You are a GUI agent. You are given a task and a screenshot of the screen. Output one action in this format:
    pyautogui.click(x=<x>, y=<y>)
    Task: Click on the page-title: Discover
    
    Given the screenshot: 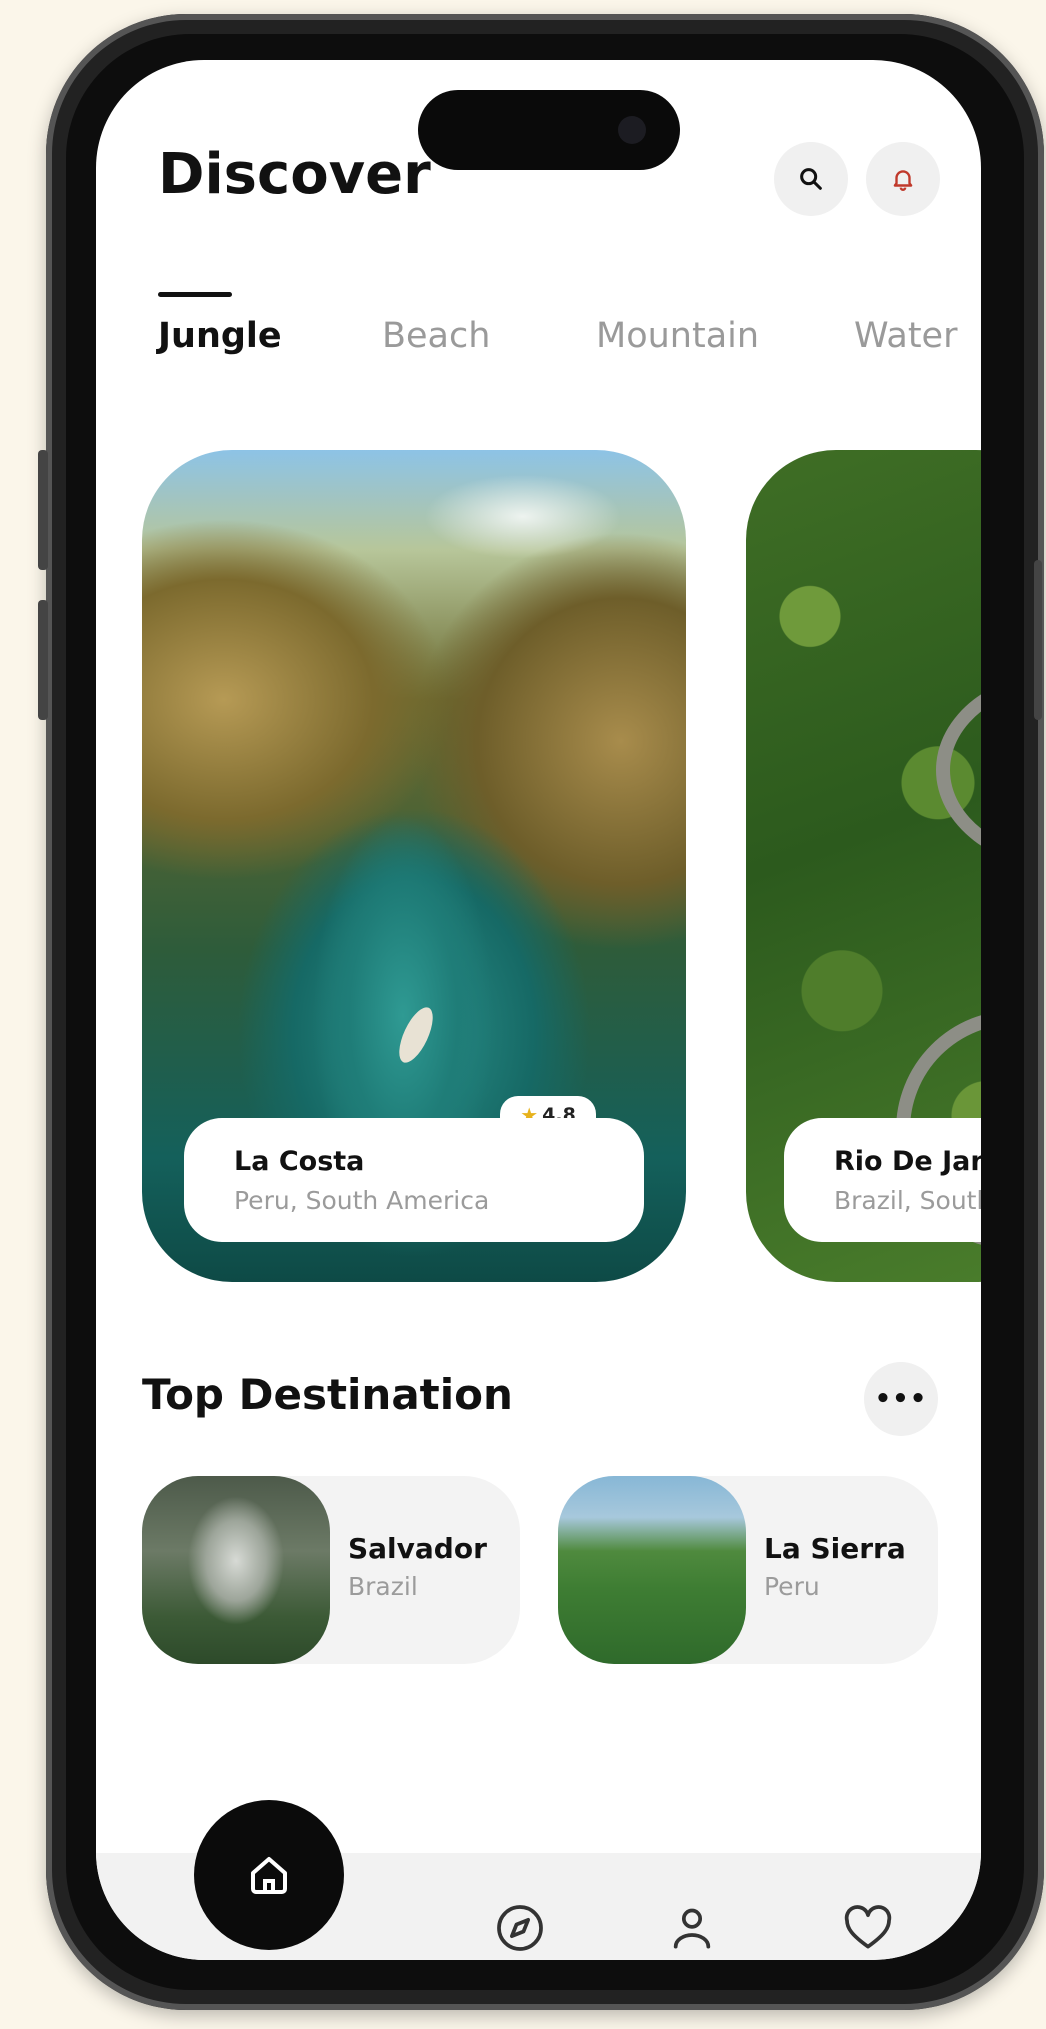 What is the action you would take?
    pyautogui.click(x=294, y=174)
    